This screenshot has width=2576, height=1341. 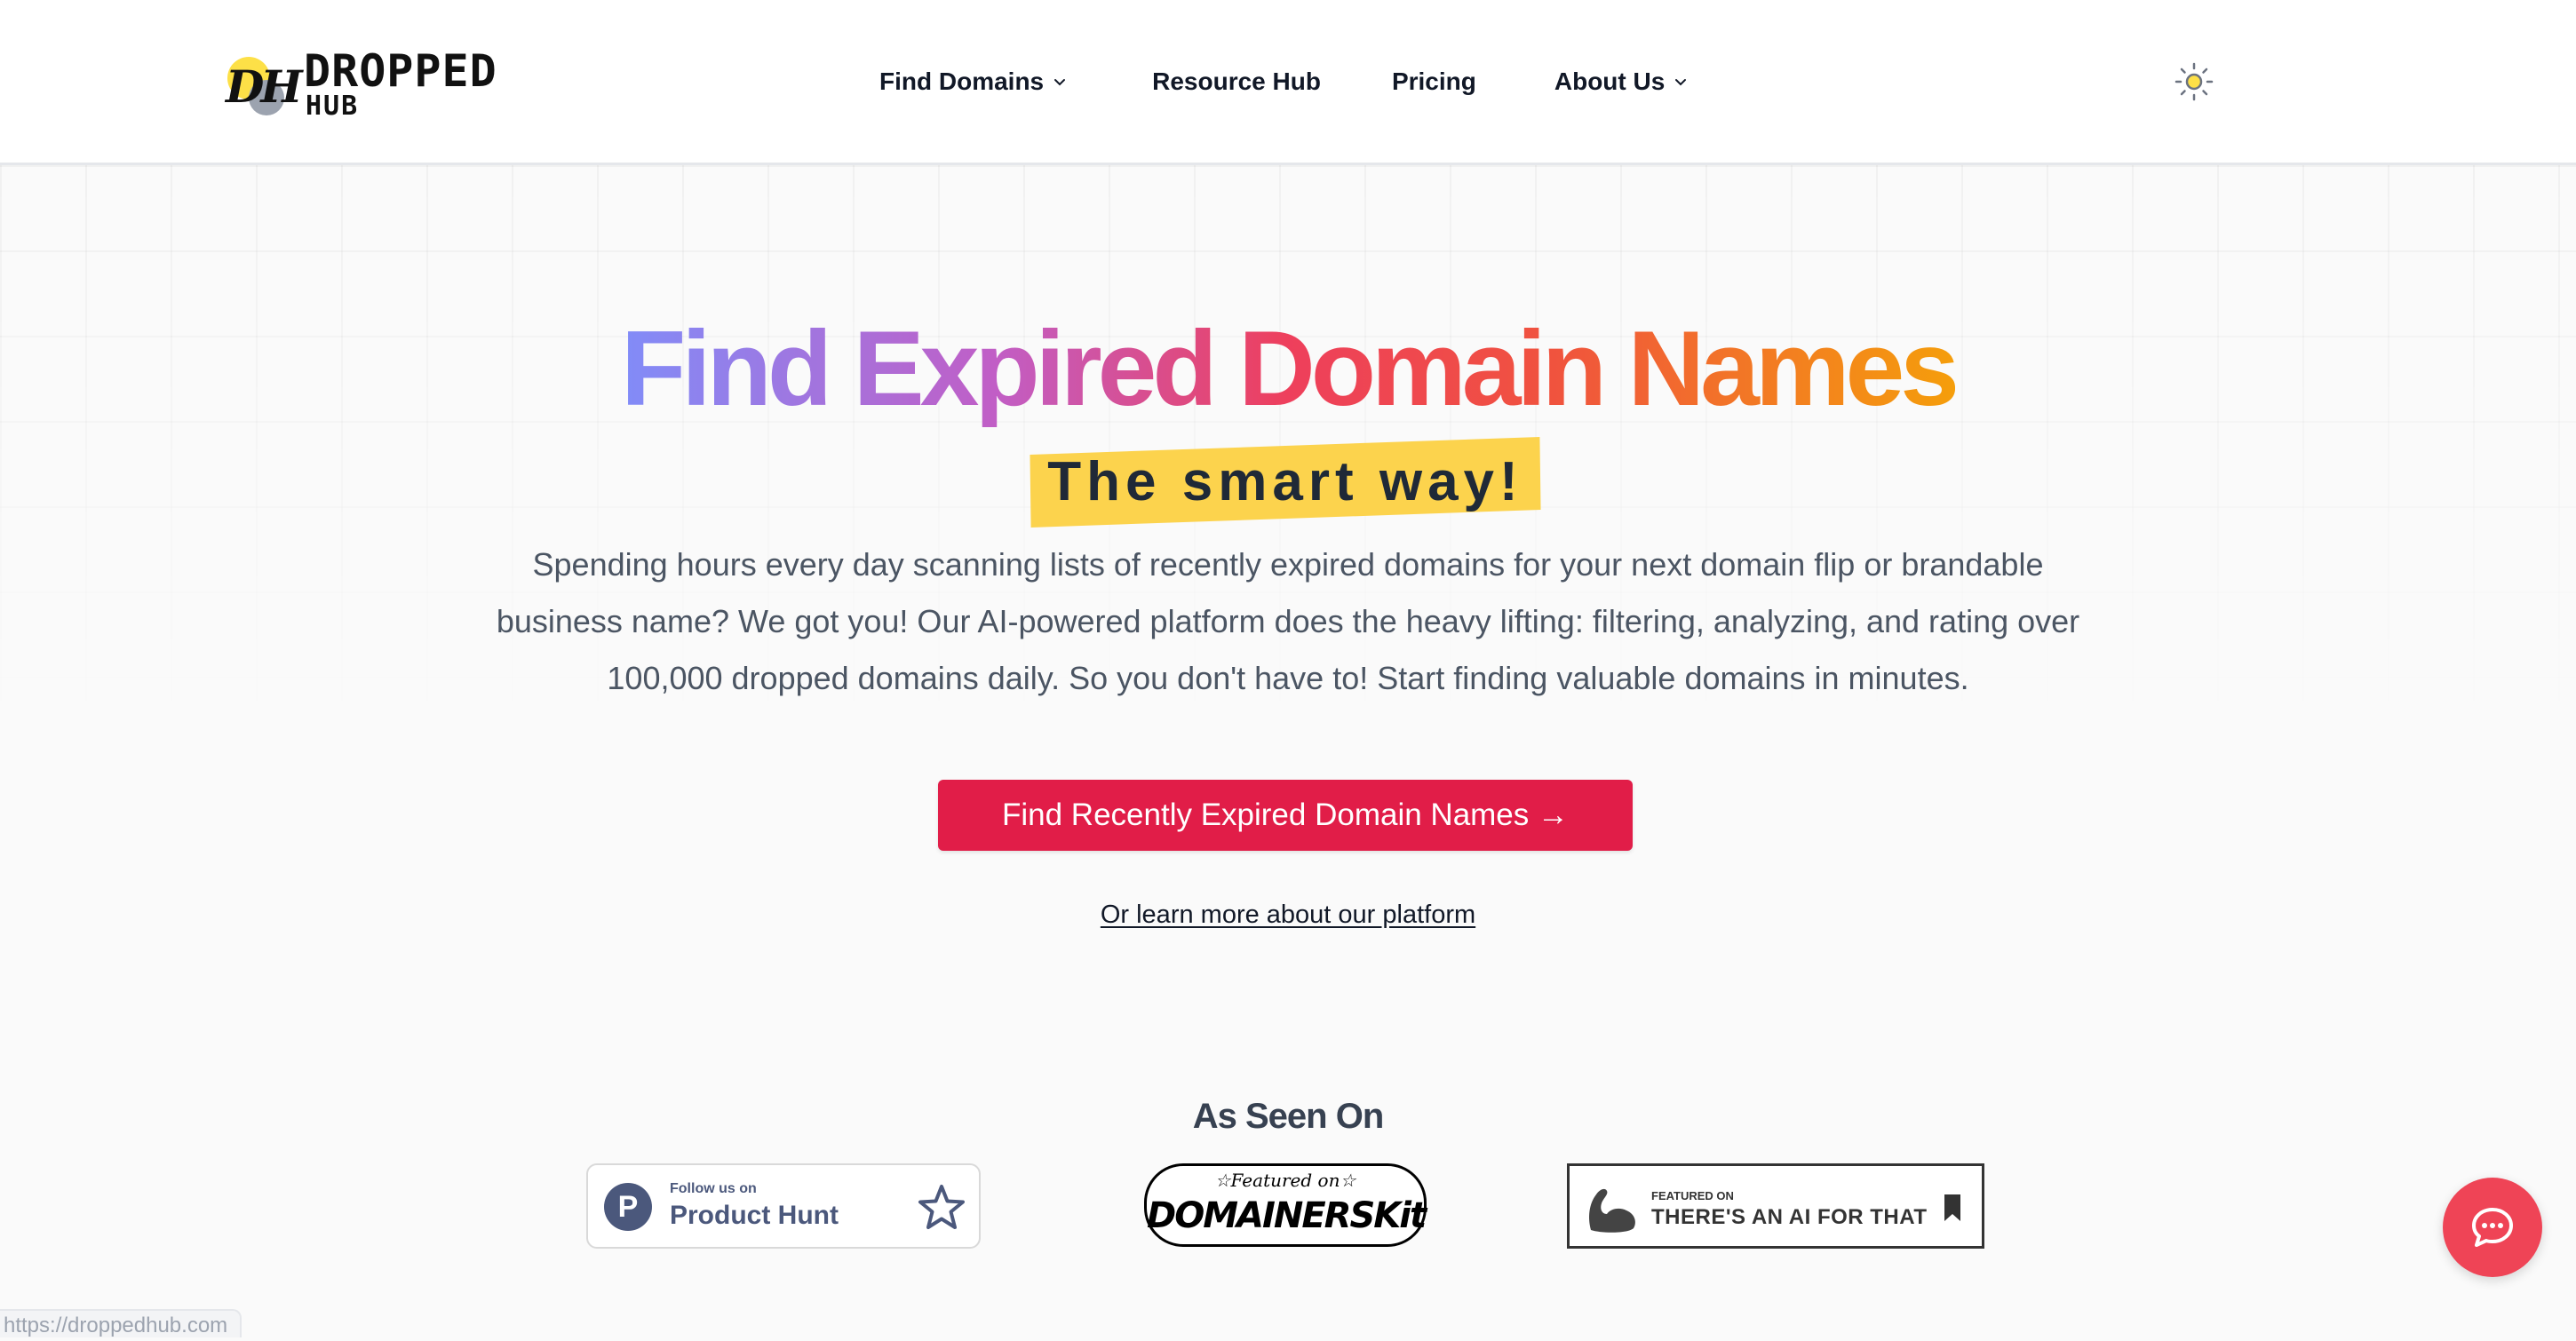 I want to click on star-icon, so click(x=941, y=1207).